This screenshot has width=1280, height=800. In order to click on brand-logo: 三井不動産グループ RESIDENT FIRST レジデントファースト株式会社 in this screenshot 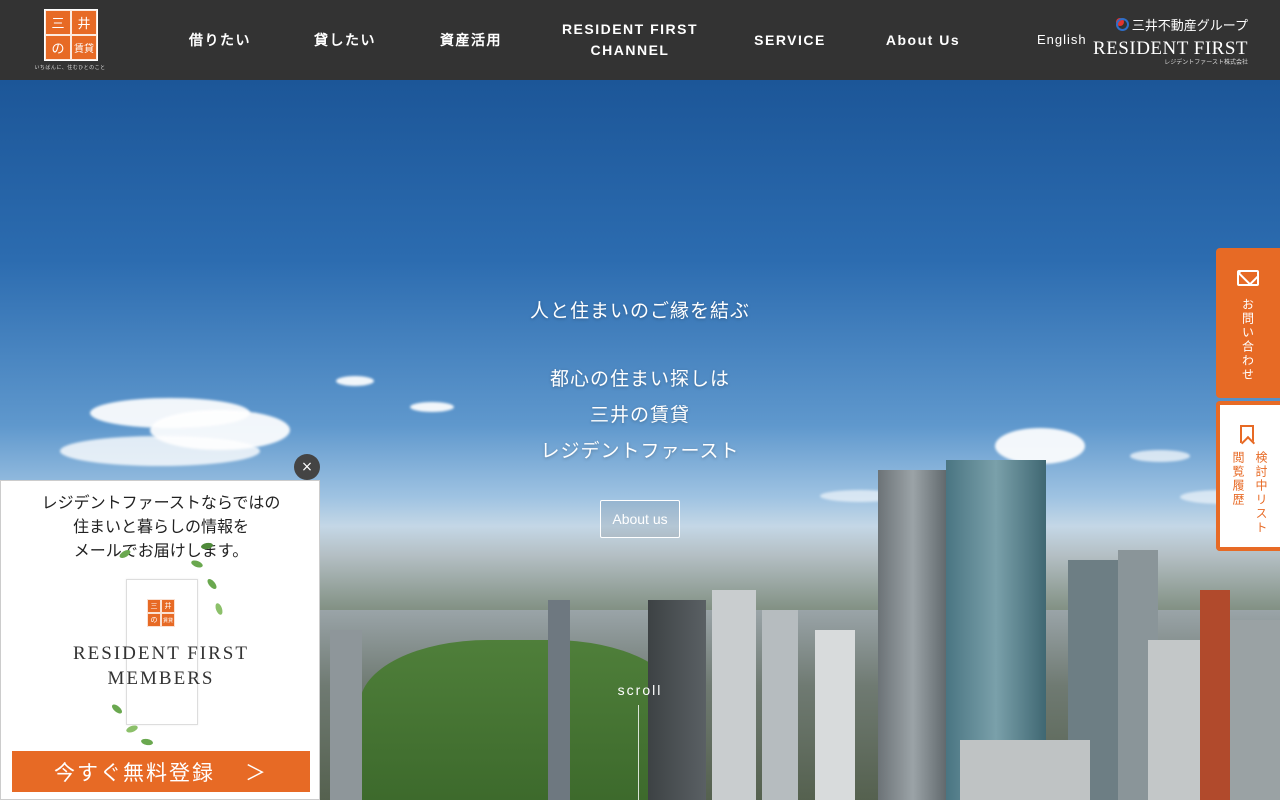, I will do `click(1171, 42)`.